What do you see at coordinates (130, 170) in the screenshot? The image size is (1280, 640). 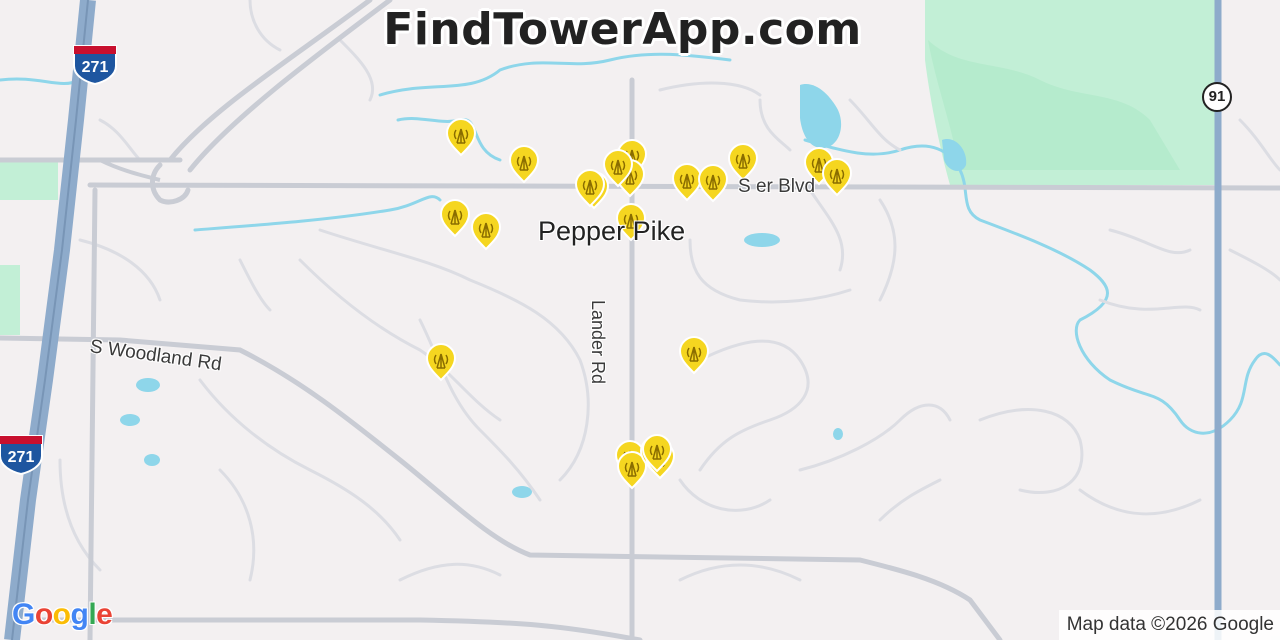 I see `ramp` at bounding box center [130, 170].